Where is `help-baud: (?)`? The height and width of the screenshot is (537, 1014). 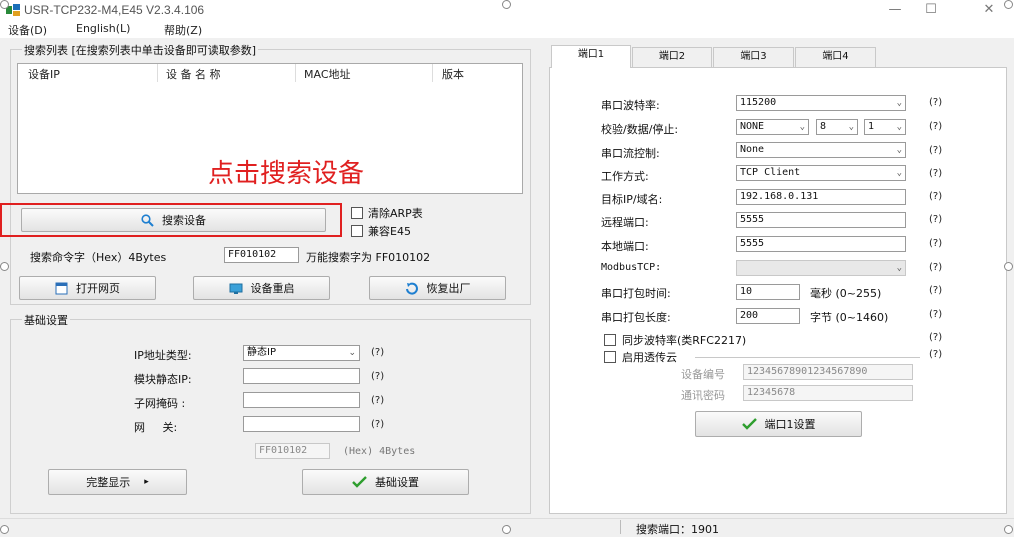 help-baud: (?) is located at coordinates (935, 102).